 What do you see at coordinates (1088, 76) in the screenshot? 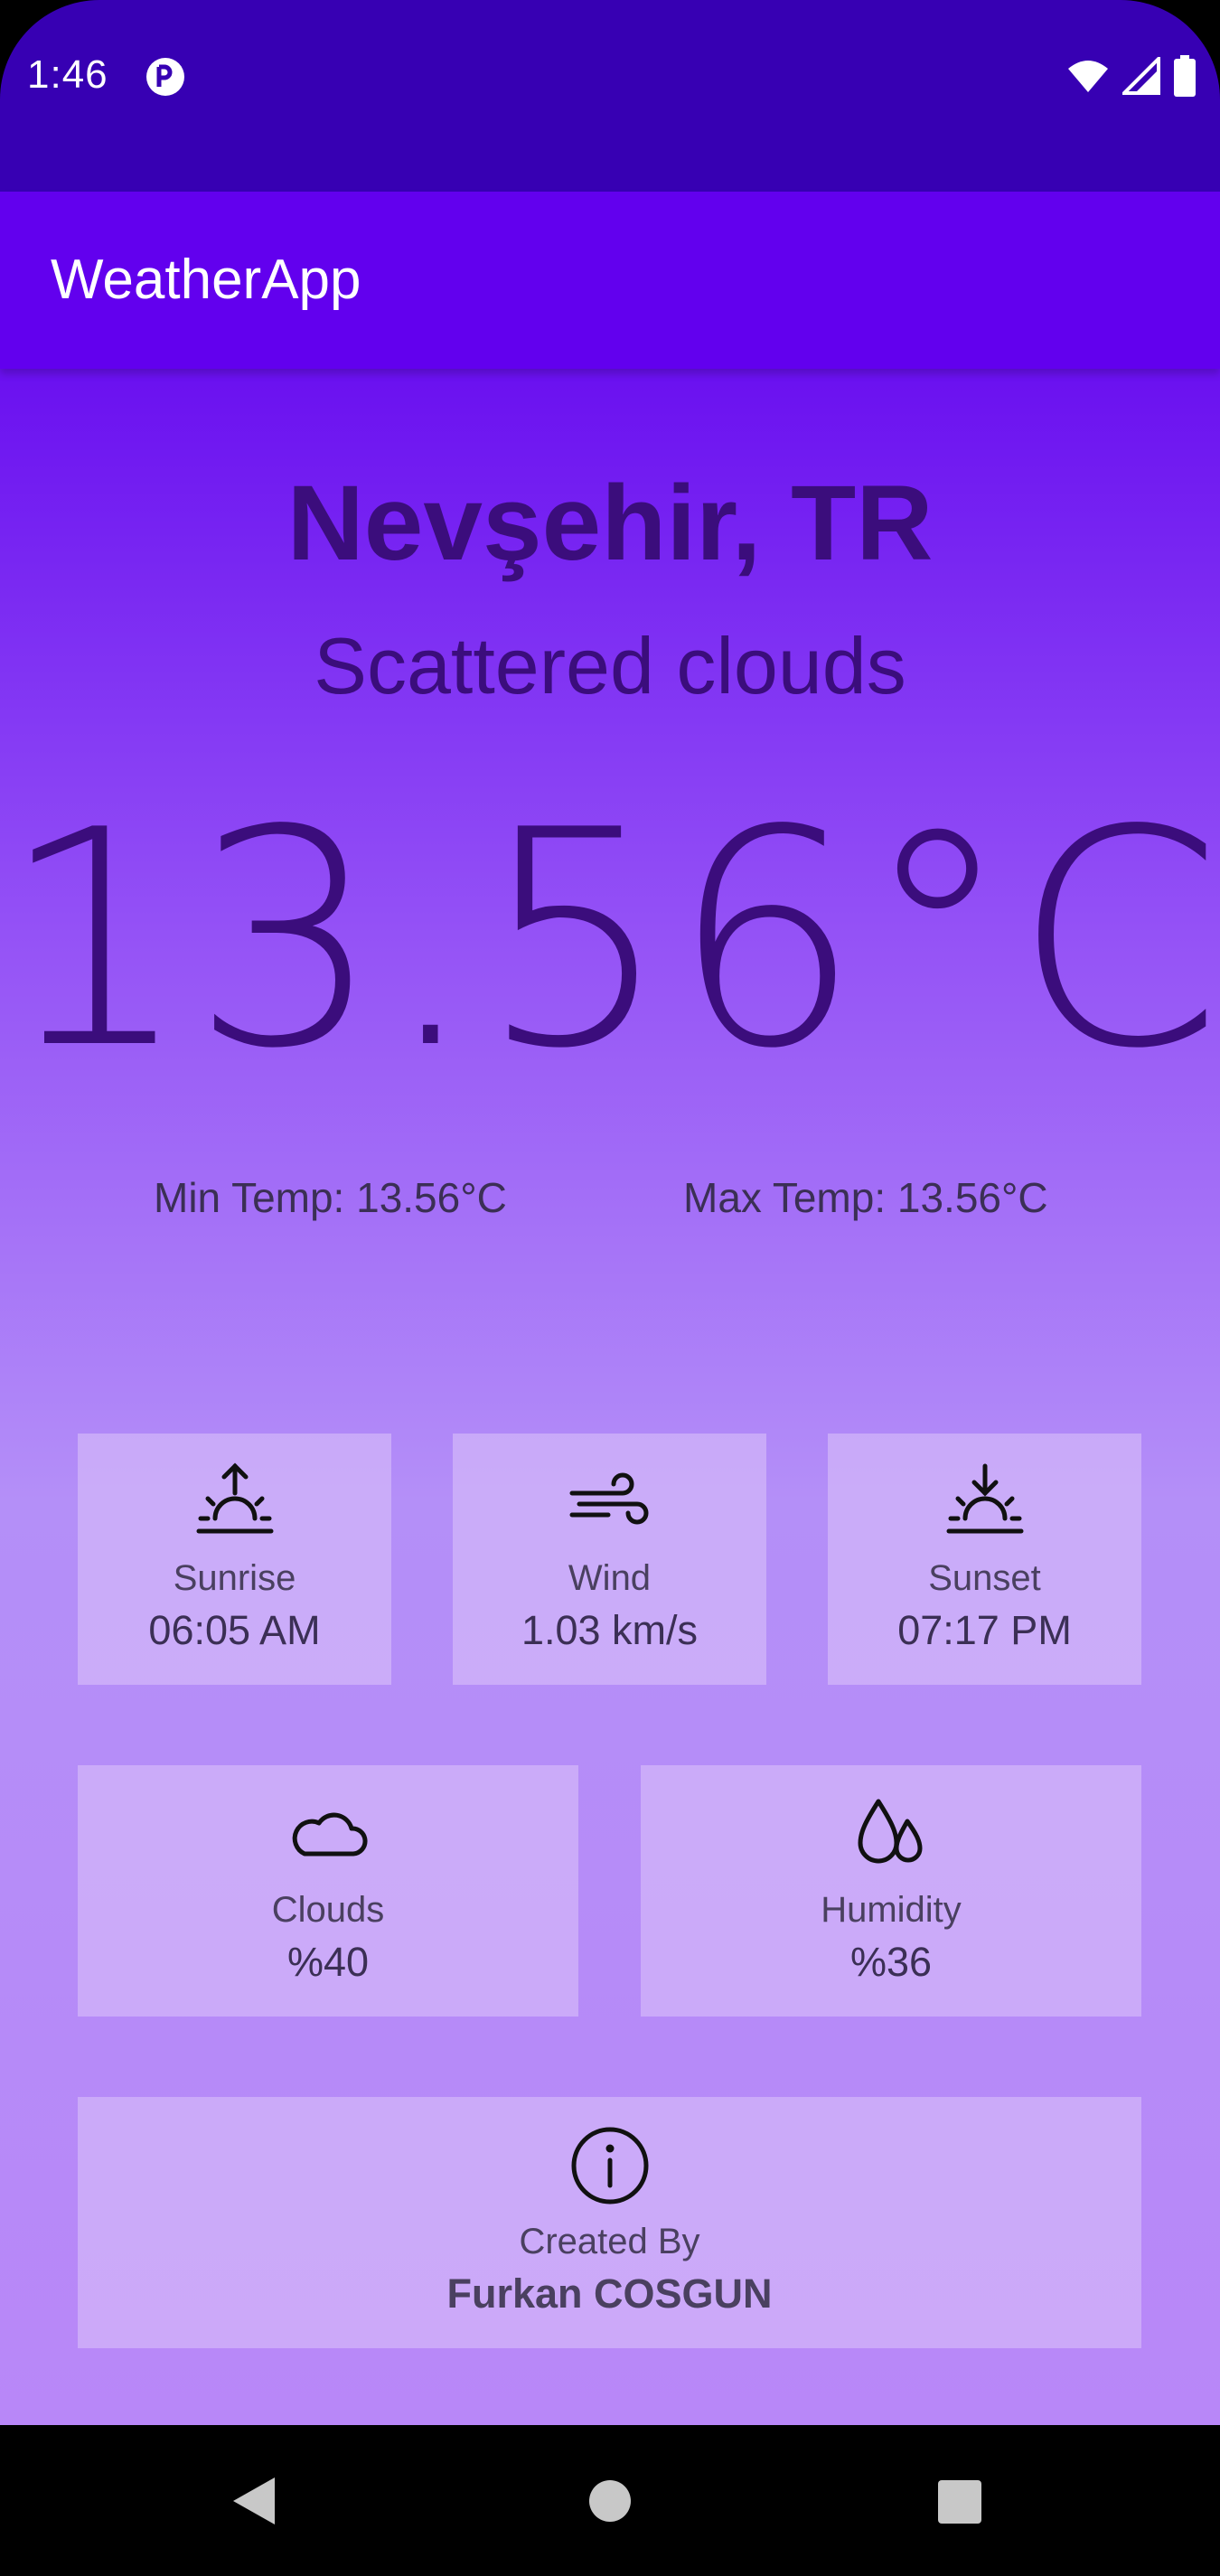
I see `wifi-icon` at bounding box center [1088, 76].